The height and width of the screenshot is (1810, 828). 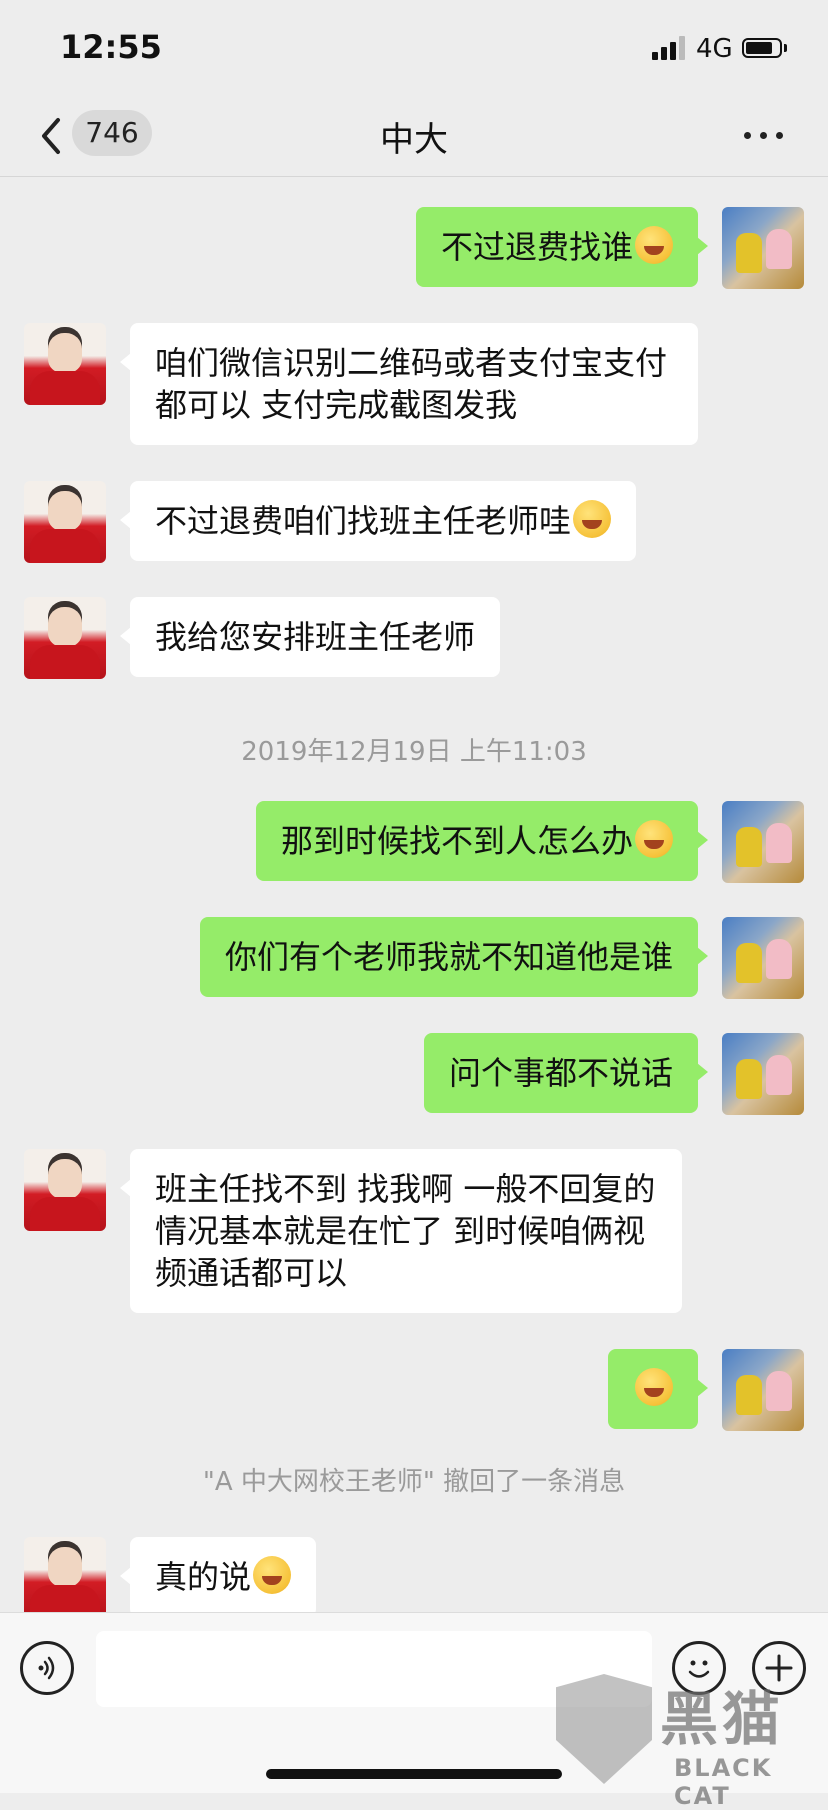 I want to click on more-options-icon, so click(x=764, y=135).